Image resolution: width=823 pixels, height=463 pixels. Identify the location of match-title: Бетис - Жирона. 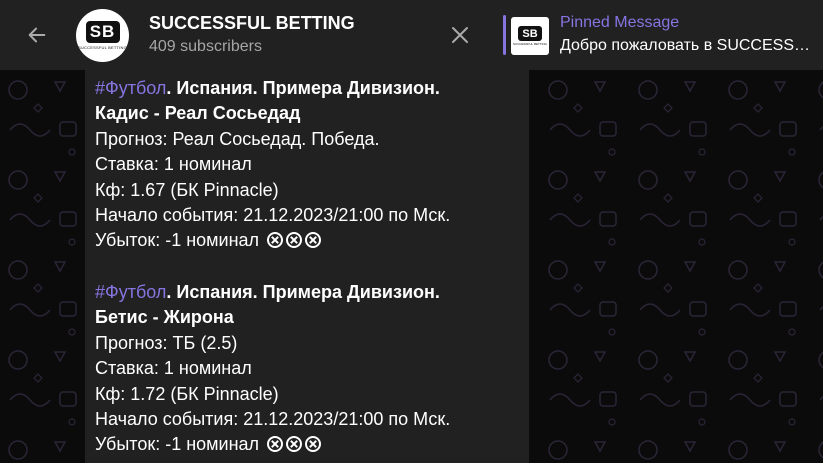
(164, 317).